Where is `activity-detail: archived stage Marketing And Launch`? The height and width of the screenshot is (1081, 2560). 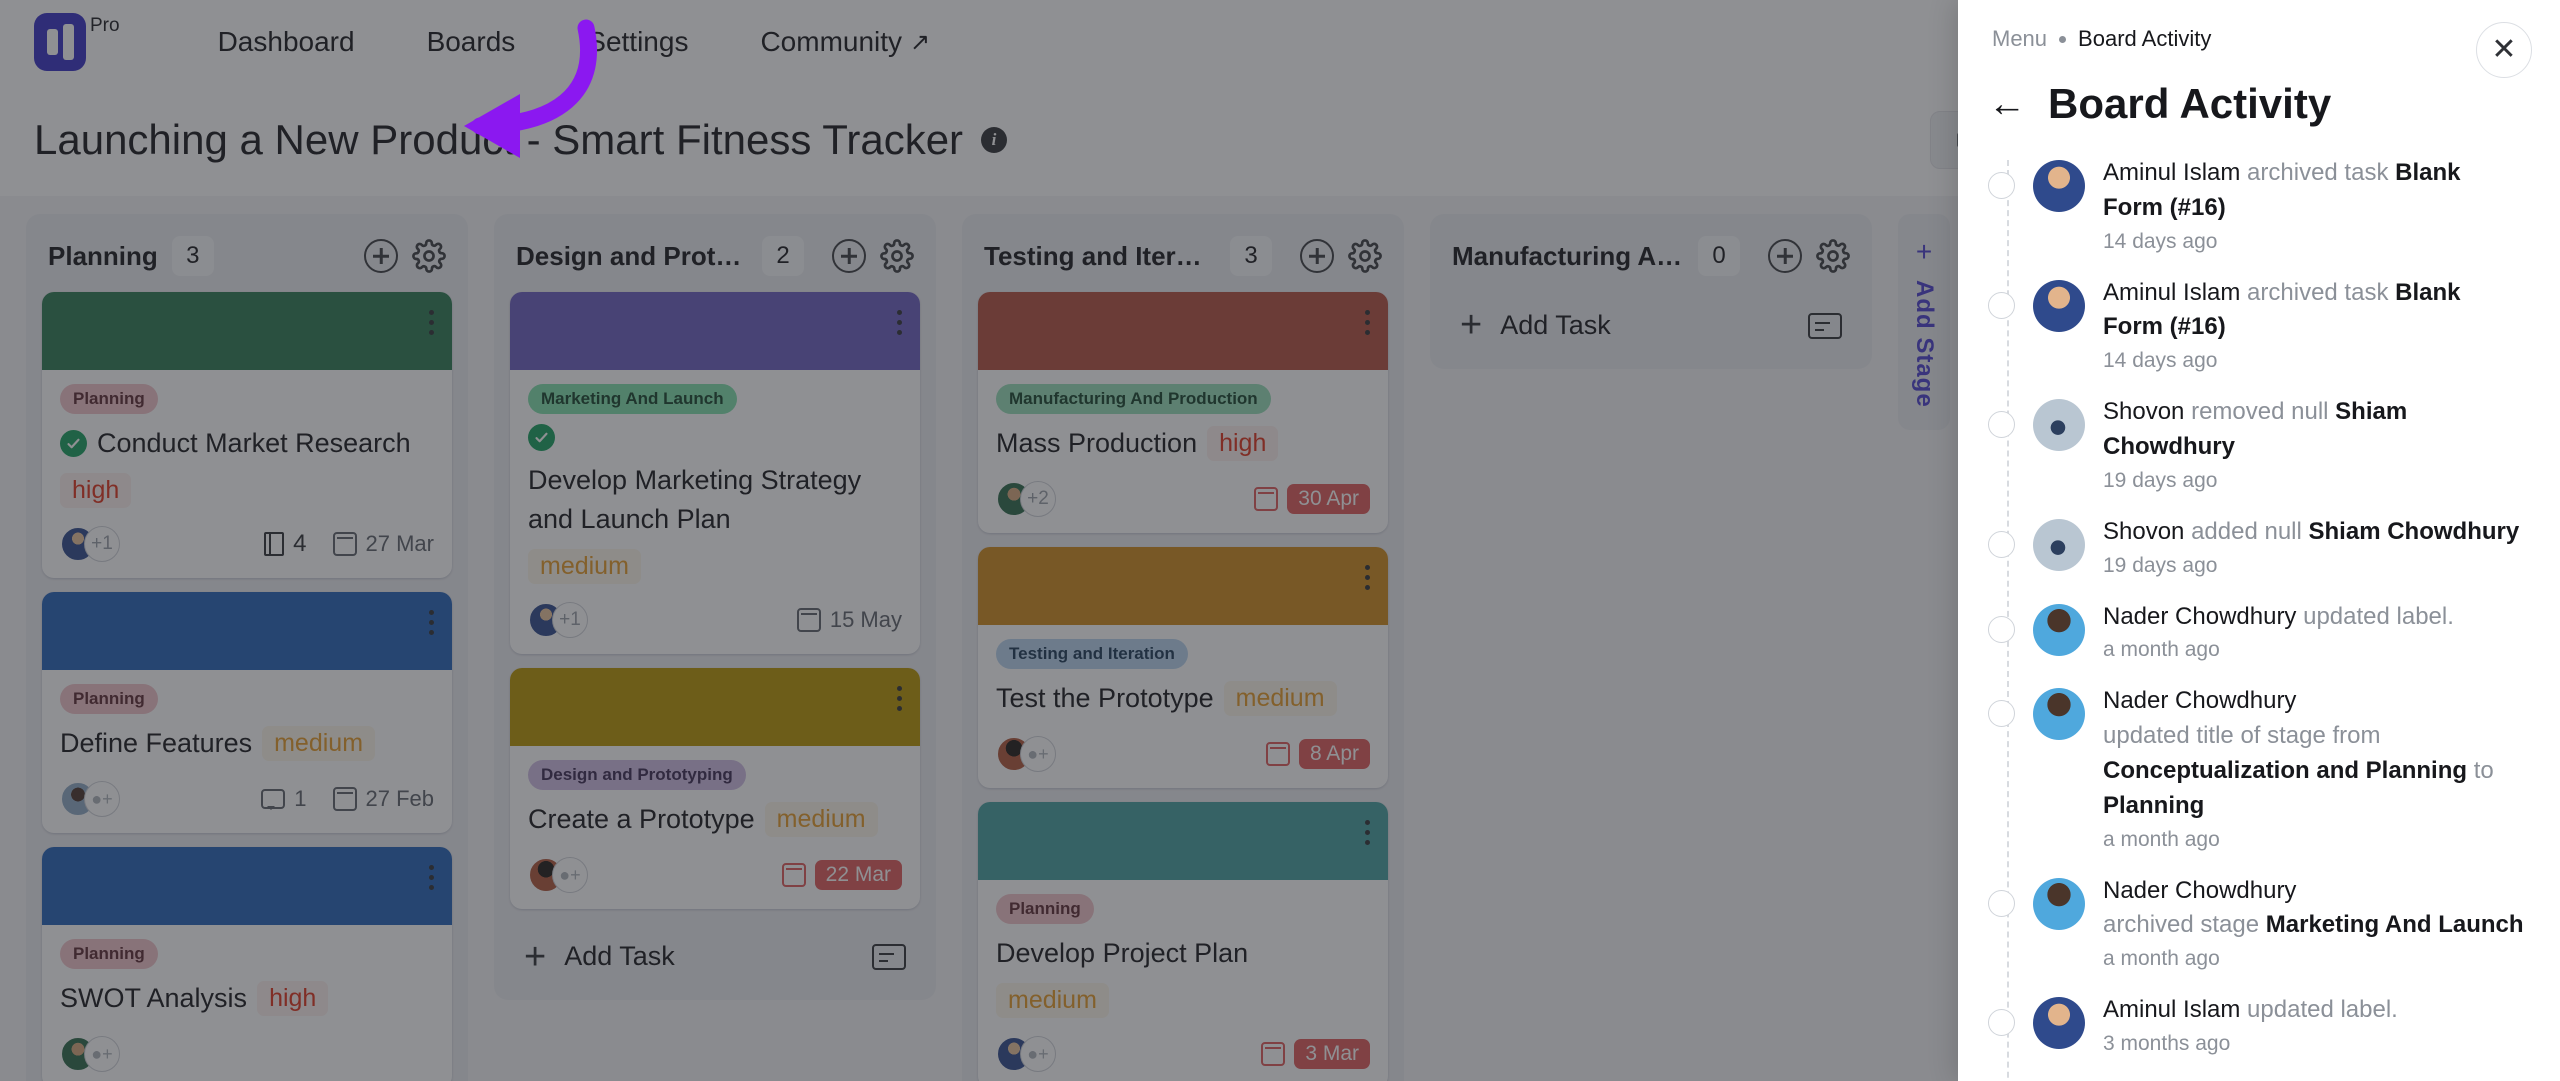
activity-detail: archived stage Marketing And Launch is located at coordinates (2313, 925).